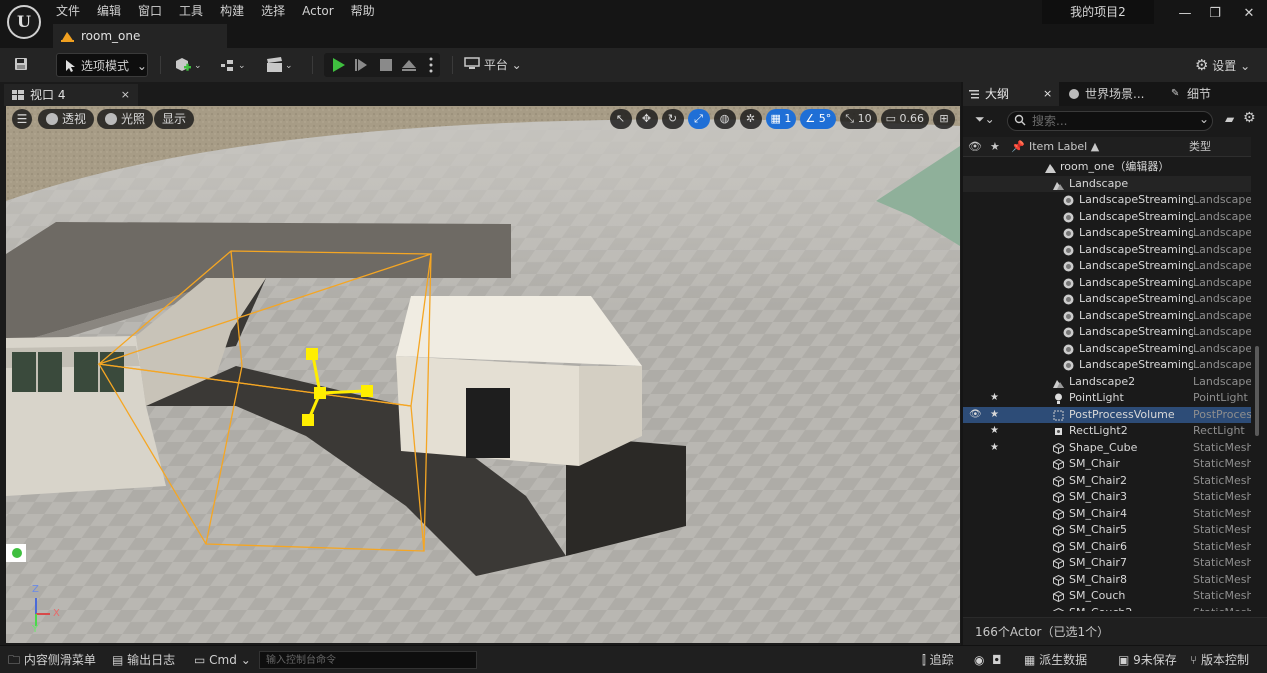 This screenshot has height=673, width=1267. I want to click on output-log-button: ▤ 输出日志, so click(143, 659).